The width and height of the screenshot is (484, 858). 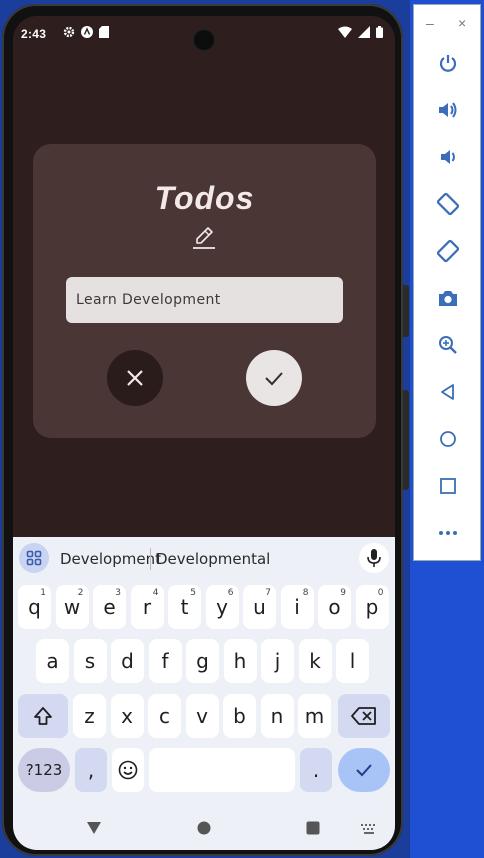 I want to click on key-letter: q, so click(x=34, y=607).